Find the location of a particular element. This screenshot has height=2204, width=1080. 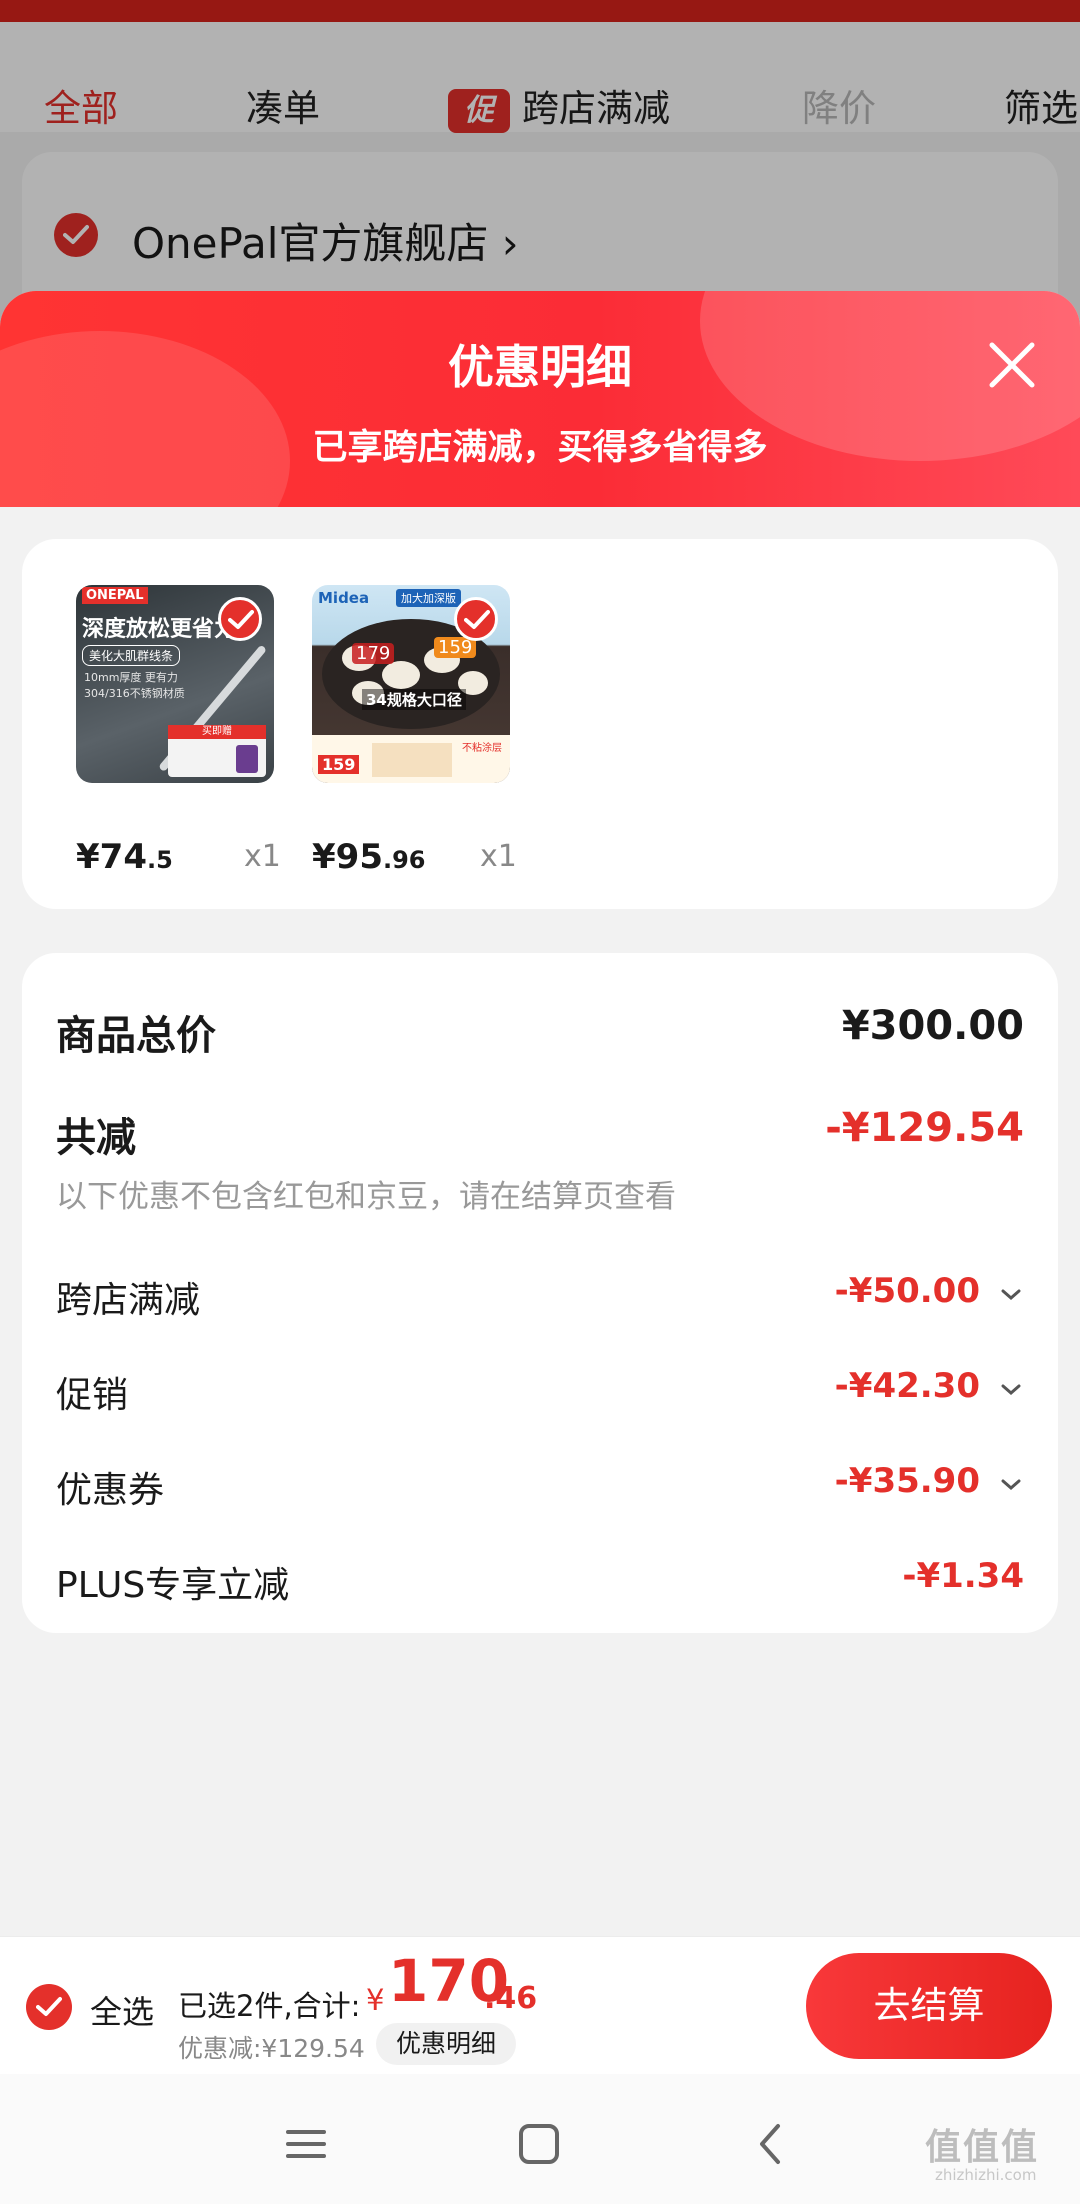

amount-decimal: .46 is located at coordinates (511, 1998).